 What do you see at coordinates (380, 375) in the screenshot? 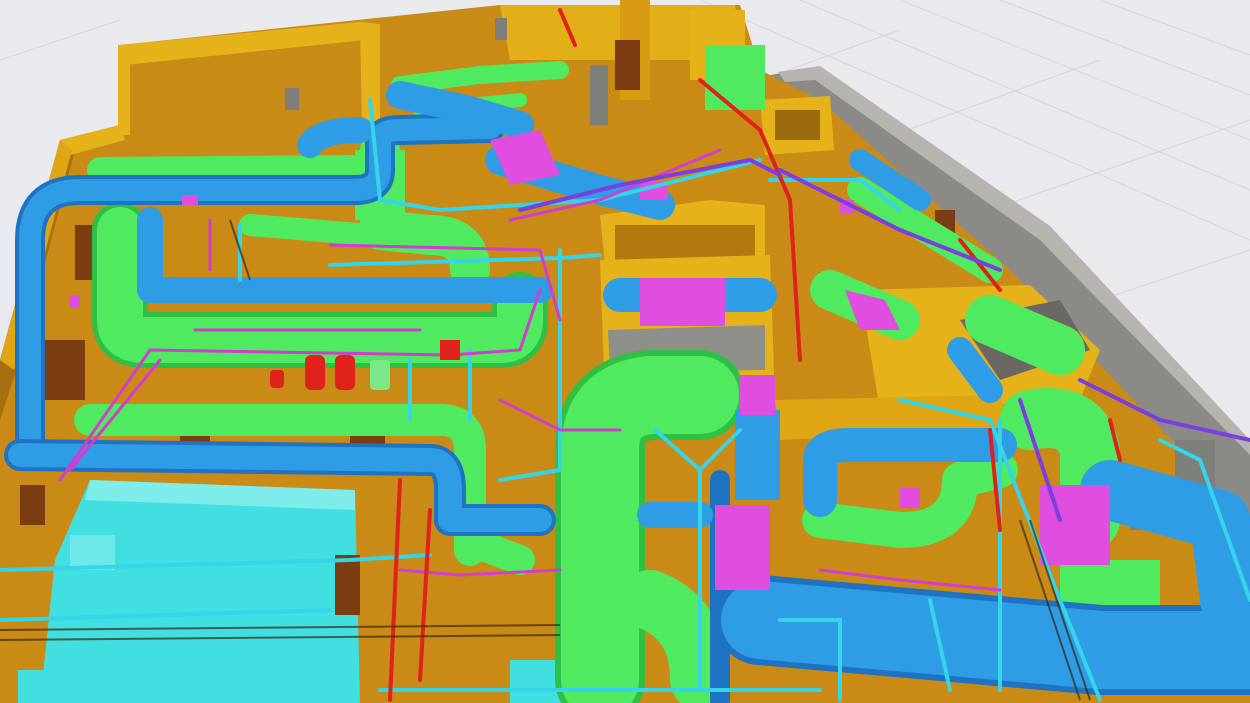
I see `small-green-tank` at bounding box center [380, 375].